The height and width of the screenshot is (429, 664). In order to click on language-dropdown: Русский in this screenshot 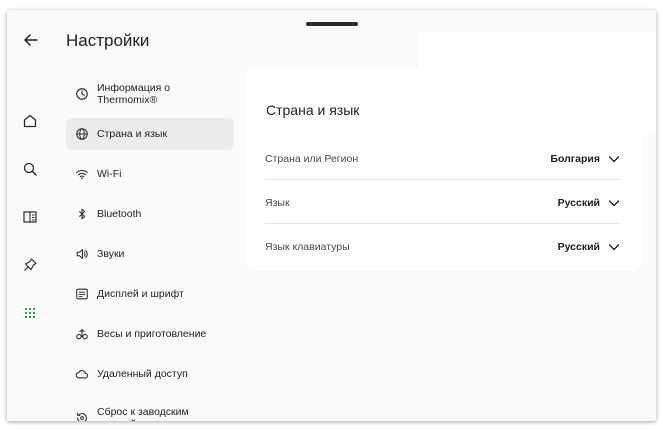, I will do `click(589, 203)`.